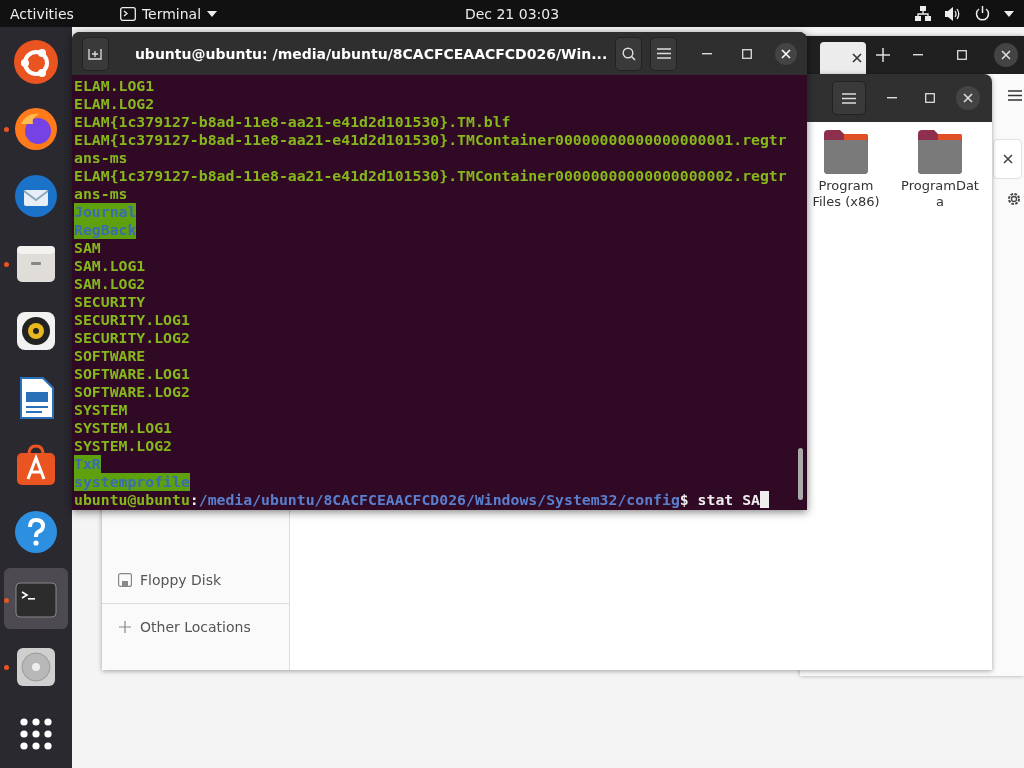 This screenshot has width=1024, height=768. What do you see at coordinates (123, 446) in the screenshot?
I see `output-line: SYSTEM.LOG2` at bounding box center [123, 446].